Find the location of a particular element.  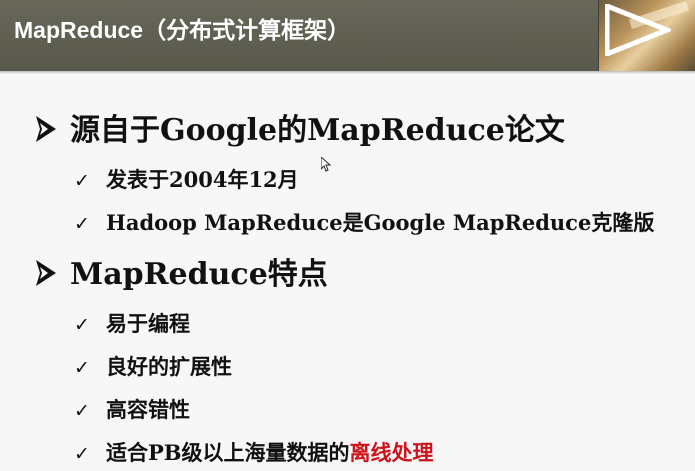

list-item: ✓ 易于编程 is located at coordinates (132, 324).